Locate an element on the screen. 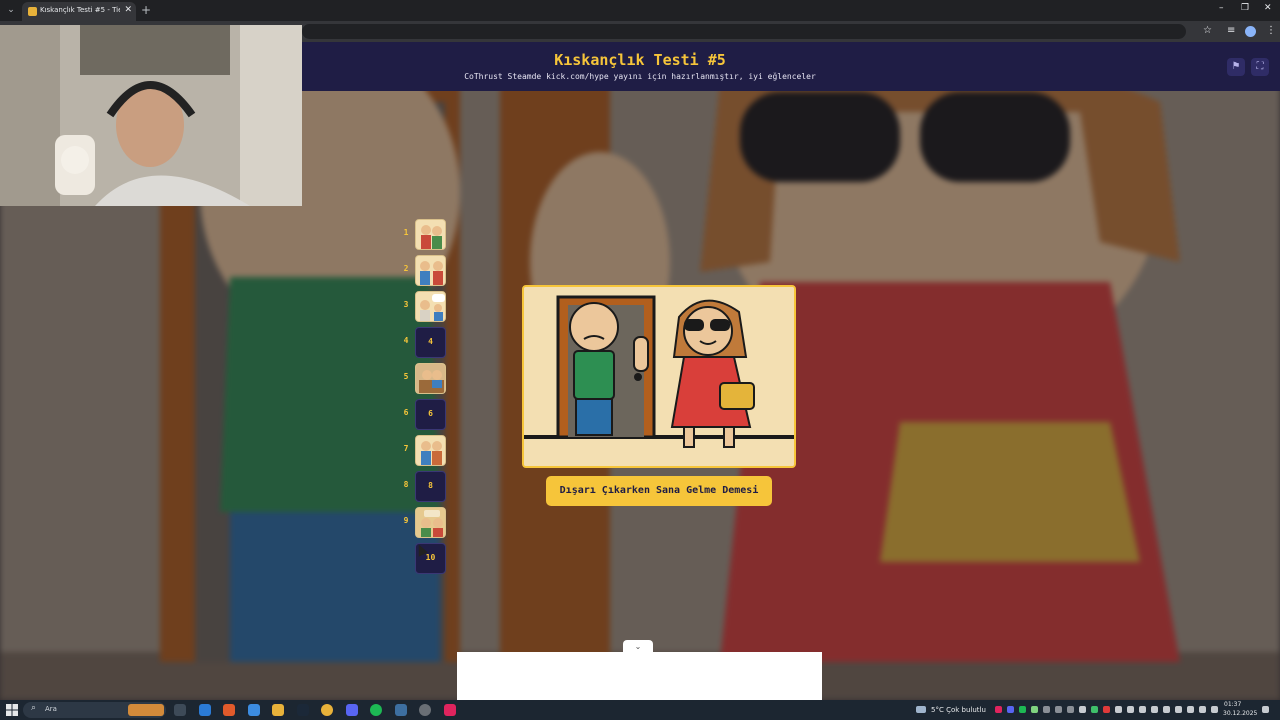  thumbnail-placeholder: 8 is located at coordinates (430, 486).